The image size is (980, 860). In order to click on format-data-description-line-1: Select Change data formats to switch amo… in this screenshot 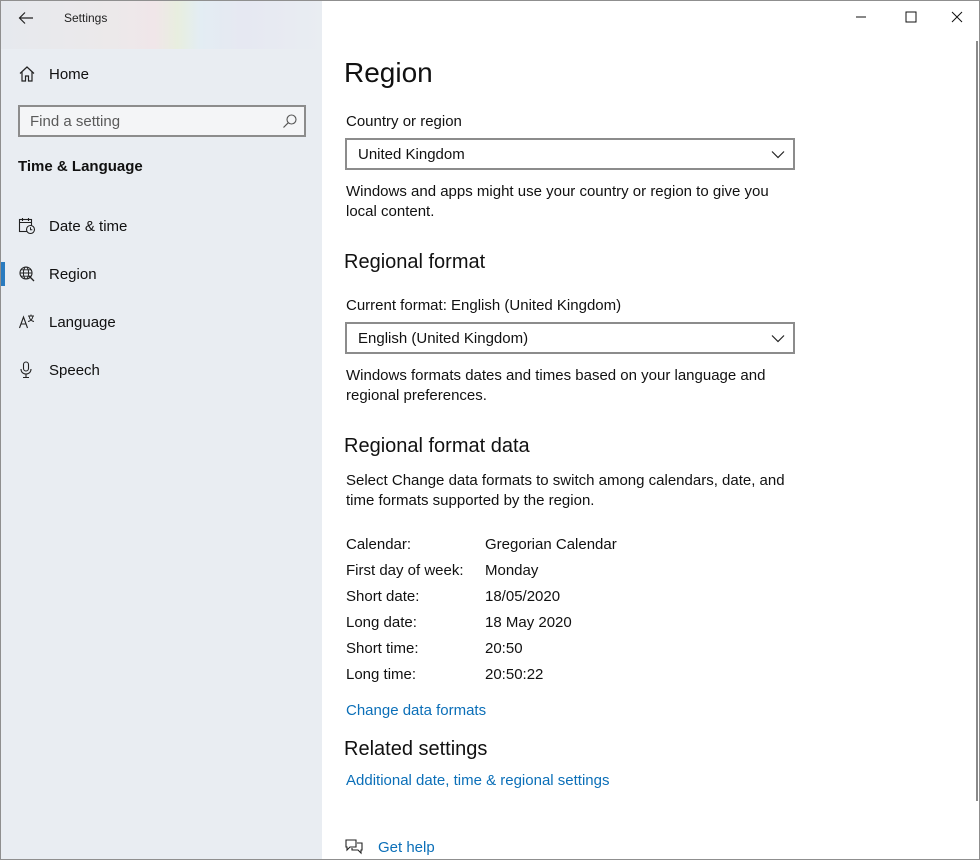, I will do `click(565, 480)`.